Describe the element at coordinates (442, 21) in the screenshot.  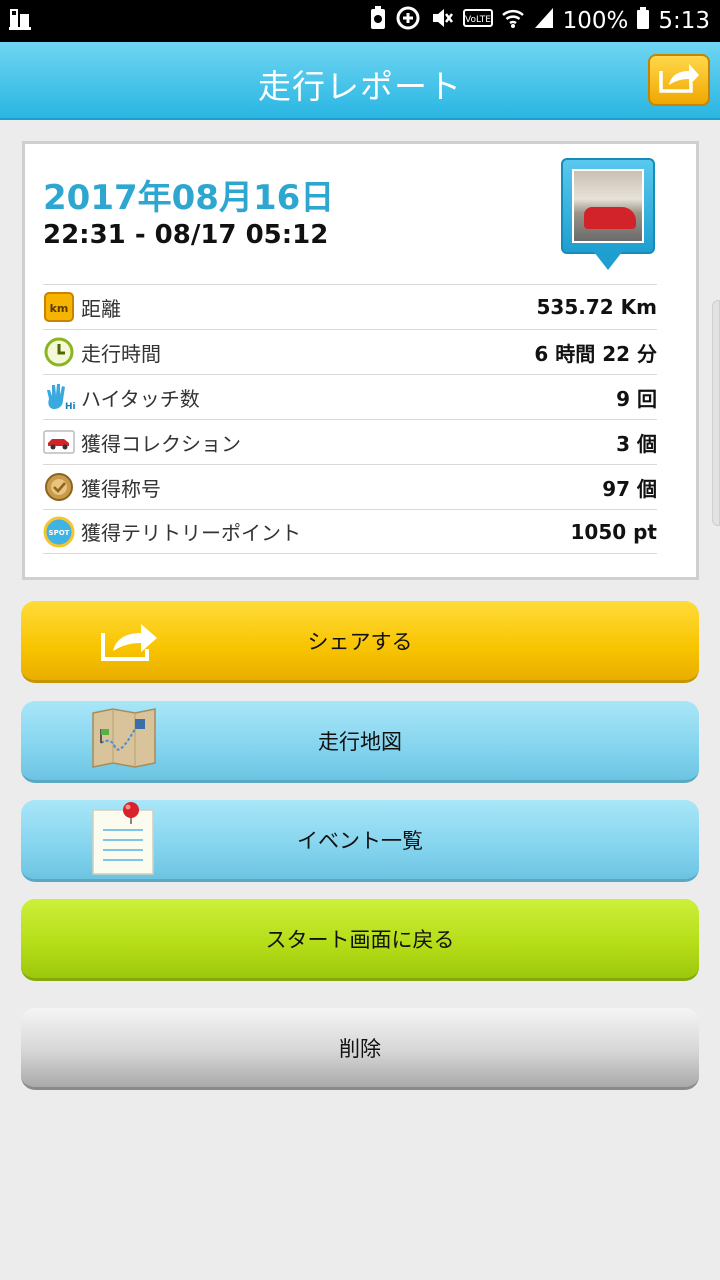
I see `mute-icon` at that location.